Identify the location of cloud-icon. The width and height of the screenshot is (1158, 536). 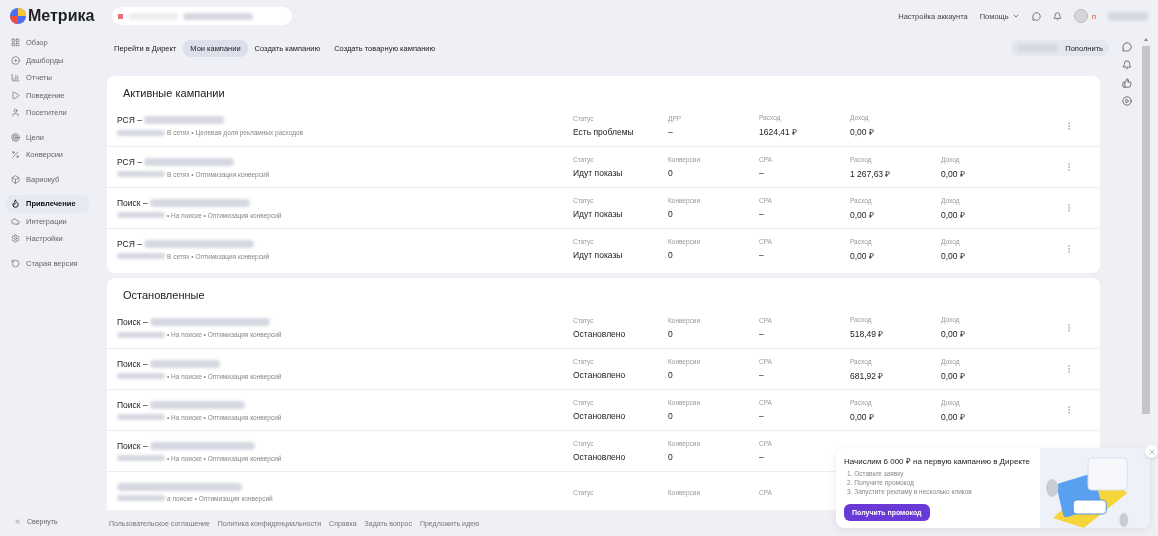
(15, 221).